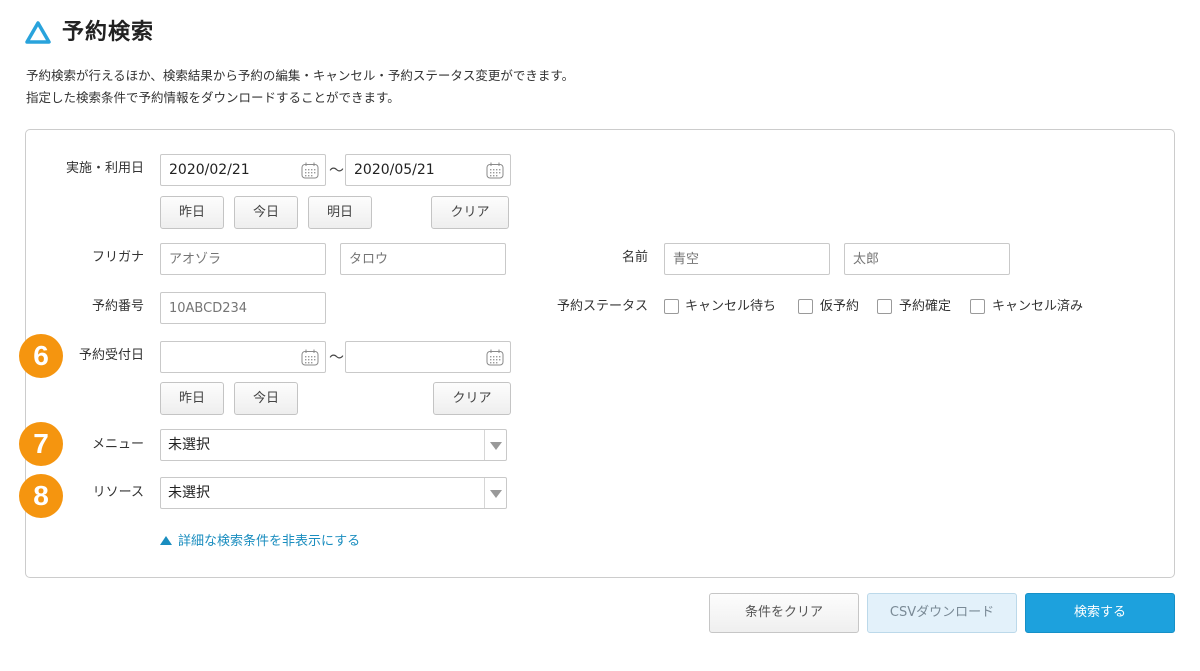 The image size is (1200, 671). Describe the element at coordinates (333, 445) in the screenshot. I see `menu-select: 未選択` at that location.